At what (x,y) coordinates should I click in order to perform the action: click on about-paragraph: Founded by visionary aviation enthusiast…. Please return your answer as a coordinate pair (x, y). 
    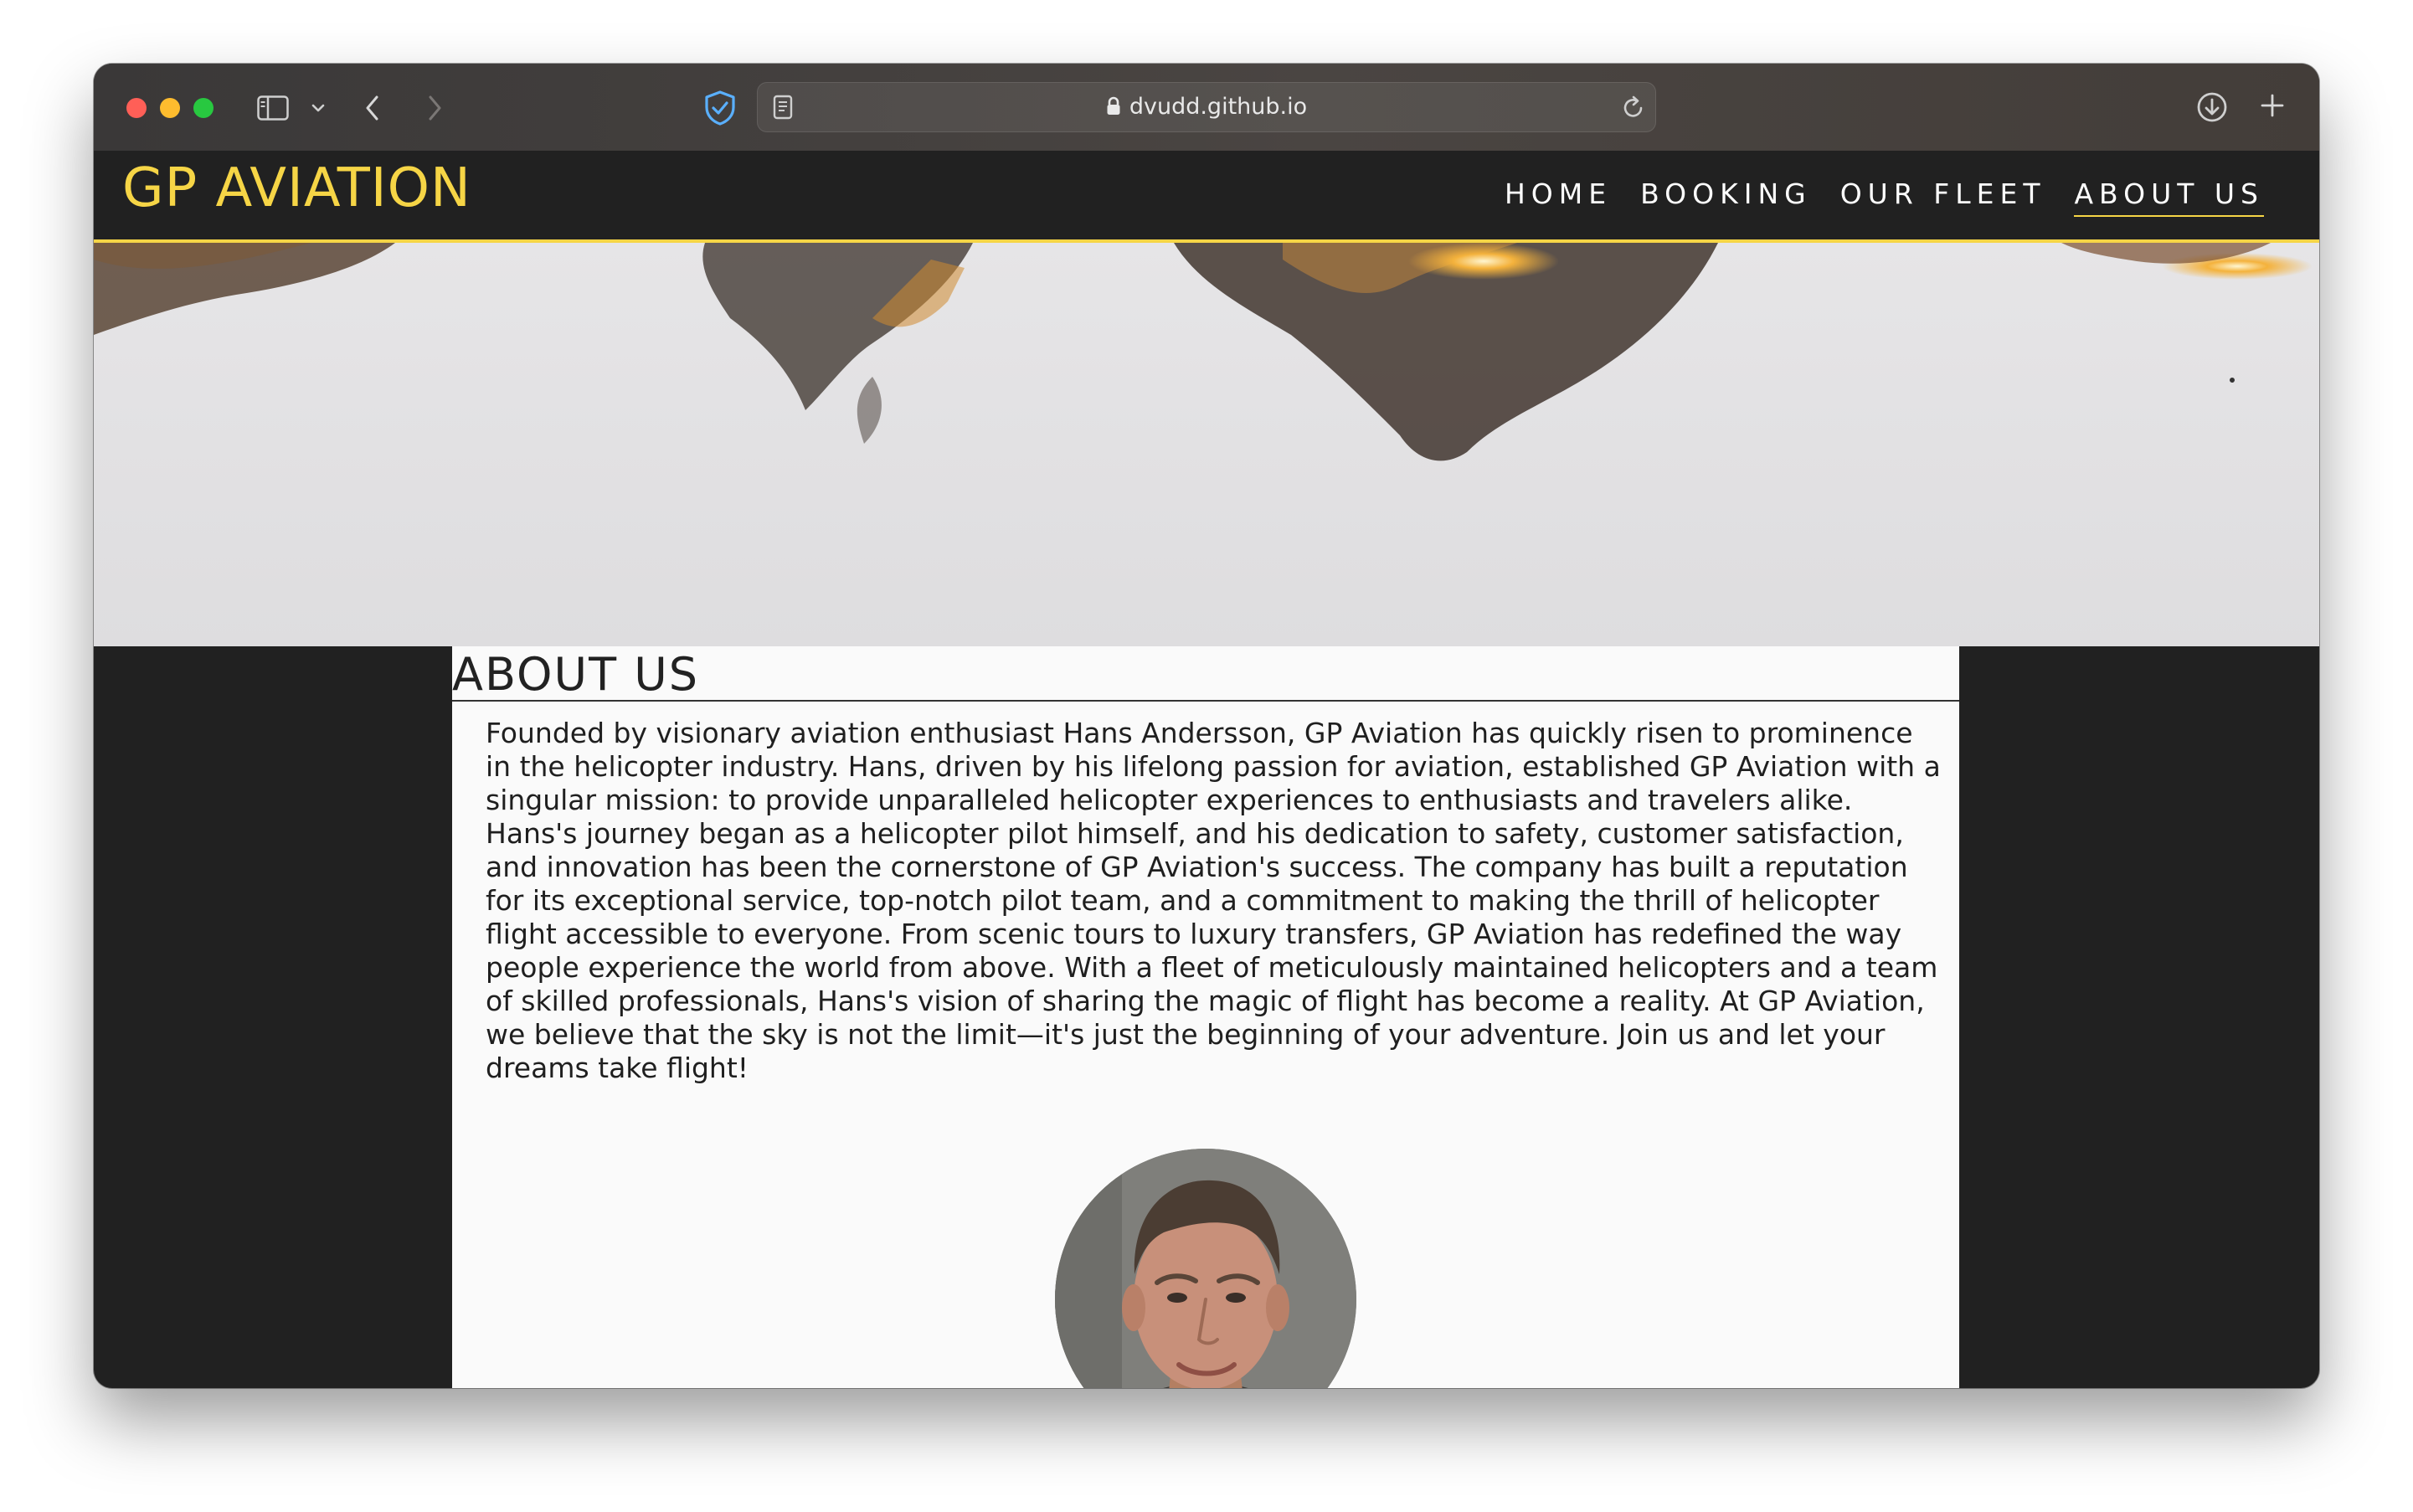
    Looking at the image, I should click on (1213, 900).